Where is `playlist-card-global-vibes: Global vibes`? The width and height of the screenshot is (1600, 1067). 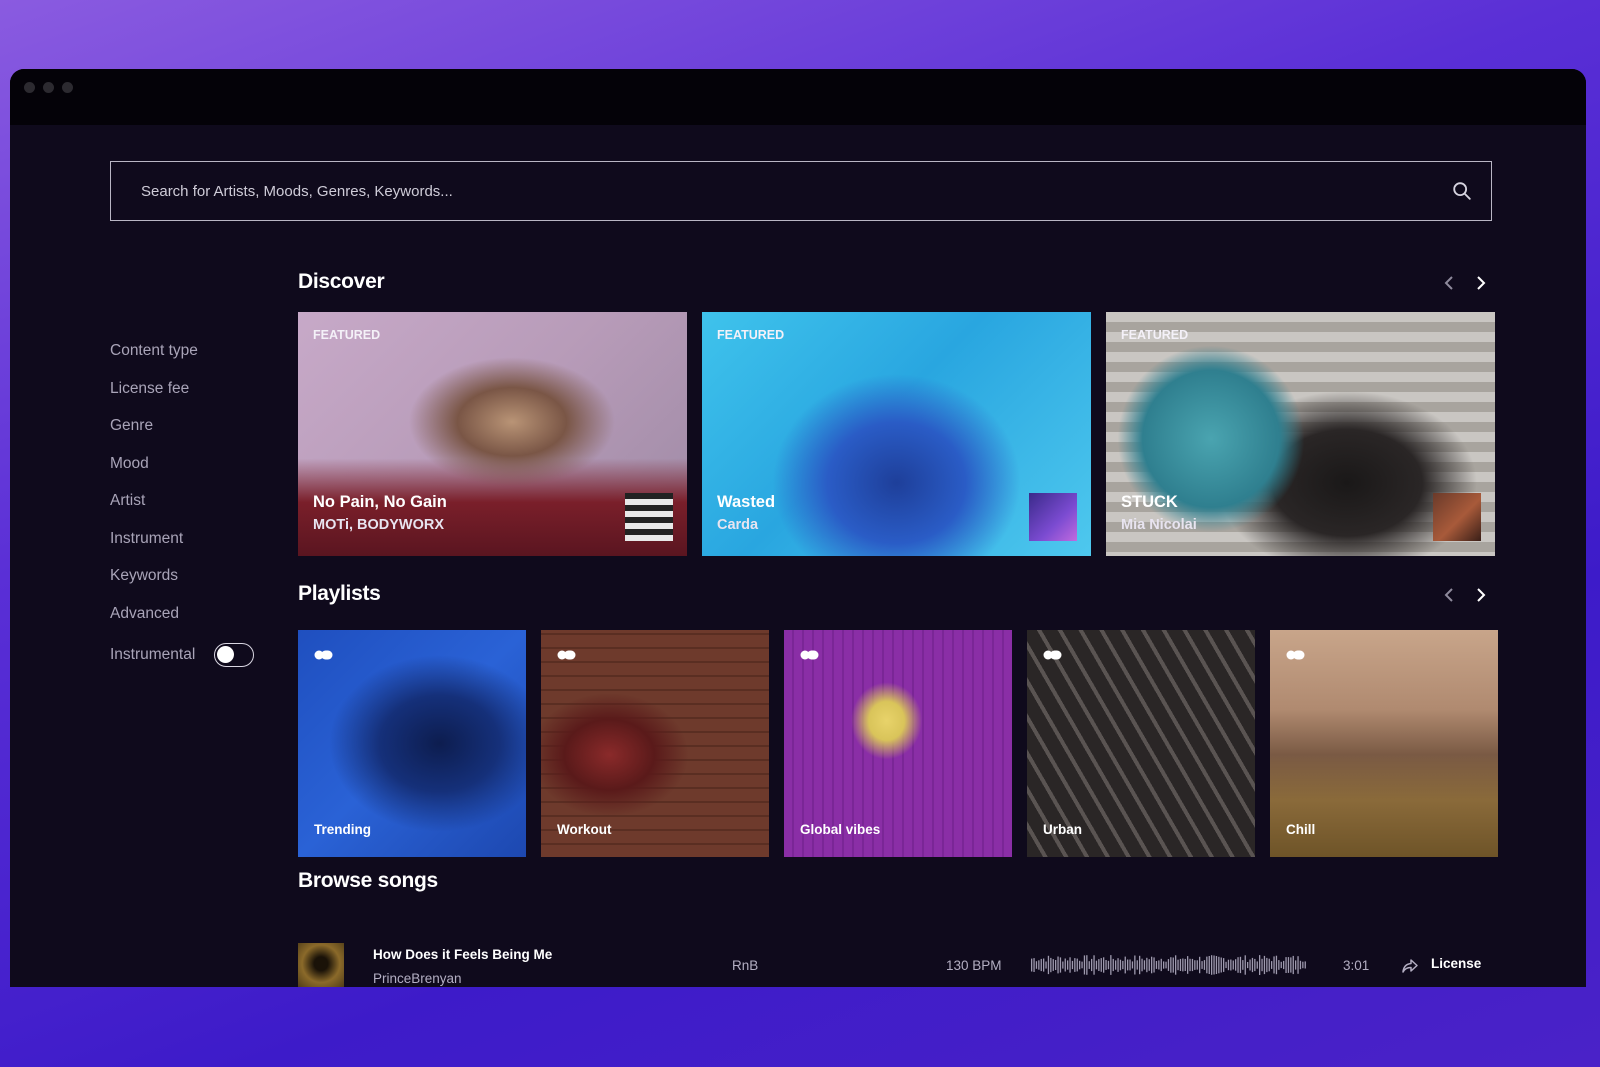 playlist-card-global-vibes: Global vibes is located at coordinates (898, 743).